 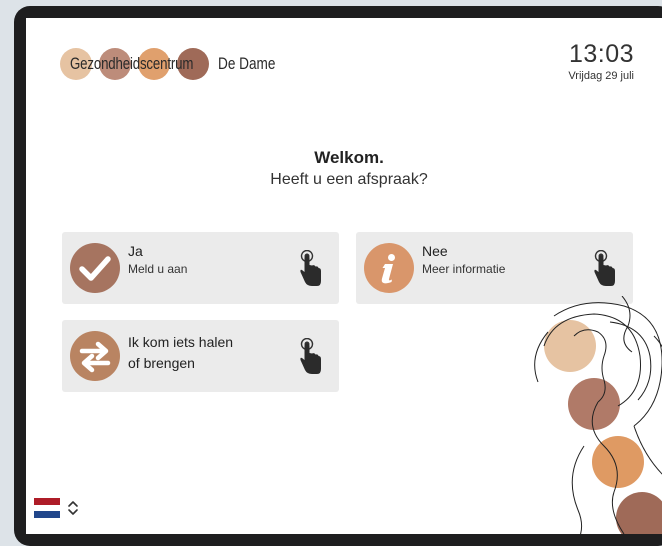 I want to click on brand-name: Gezondheidscentrum, so click(x=132, y=63).